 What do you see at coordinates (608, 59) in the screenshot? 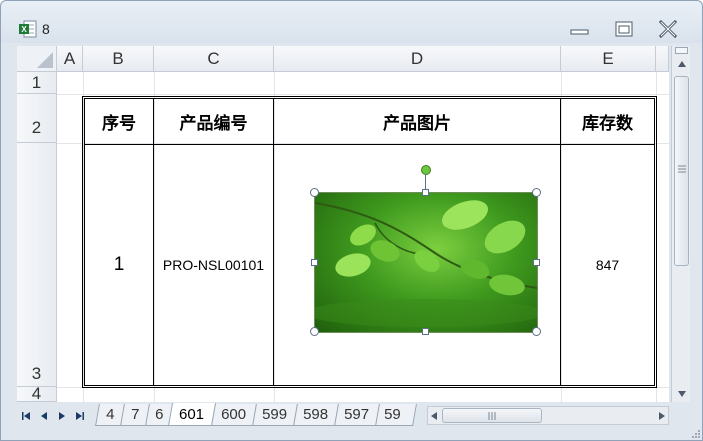
I see `column-header-e: E` at bounding box center [608, 59].